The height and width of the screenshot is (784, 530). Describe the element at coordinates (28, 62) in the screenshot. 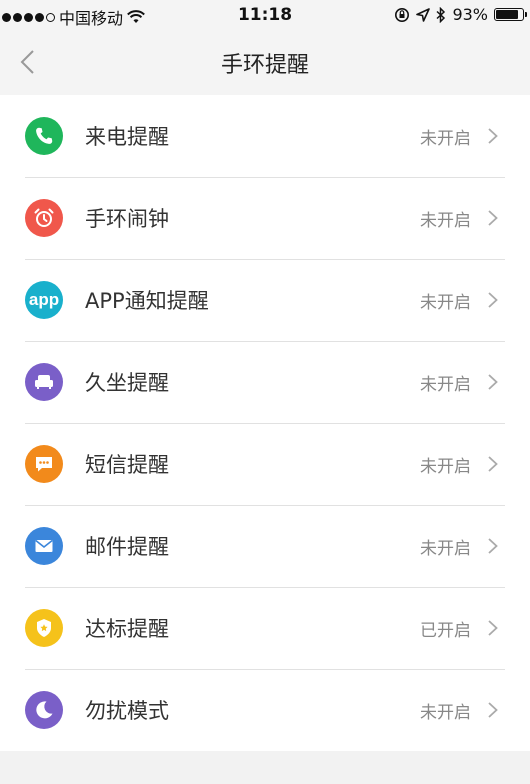

I see `back-chevron-icon` at that location.